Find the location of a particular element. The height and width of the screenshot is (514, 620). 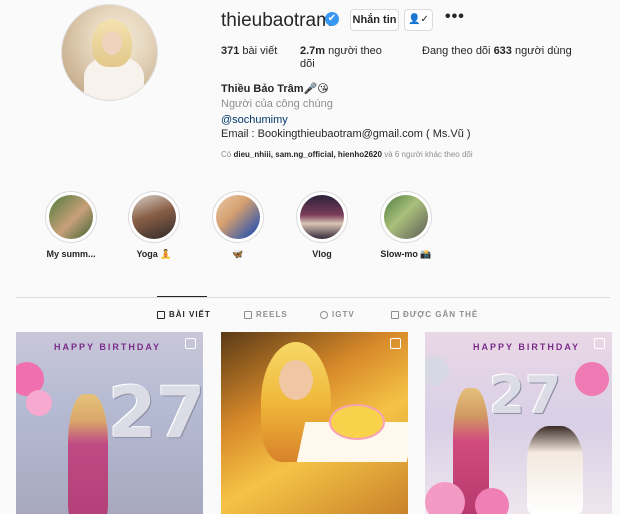

highlight-label: Yoga 🧘 is located at coordinates (154, 254).